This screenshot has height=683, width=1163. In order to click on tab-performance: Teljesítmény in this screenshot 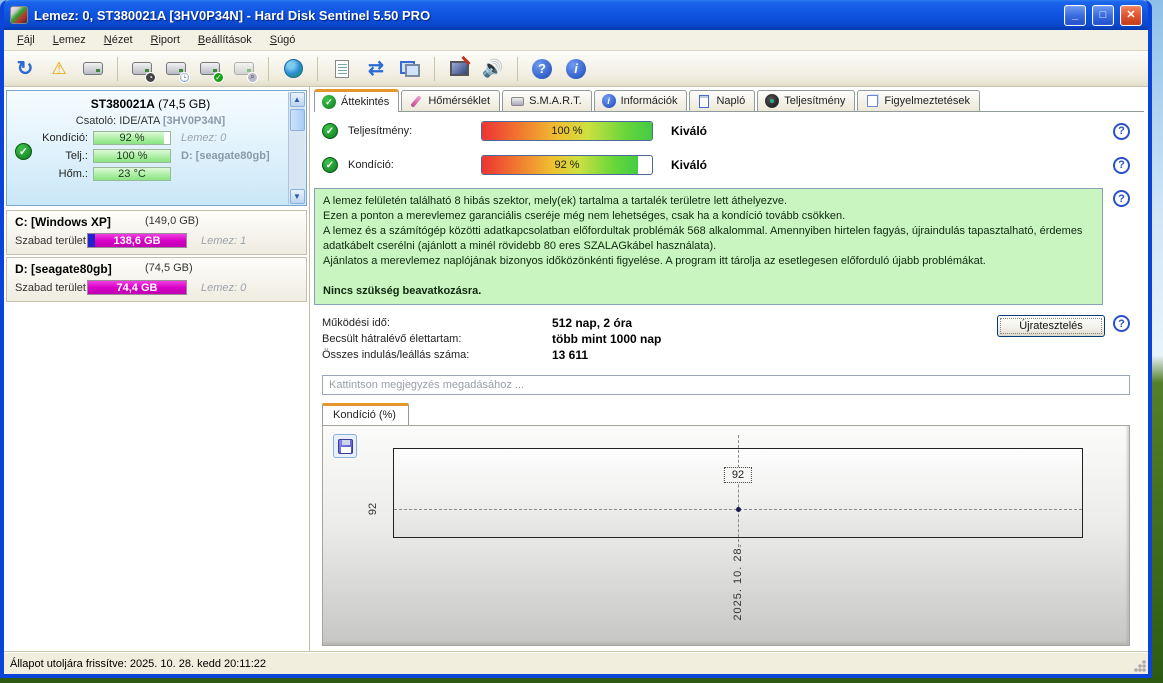, I will do `click(806, 100)`.